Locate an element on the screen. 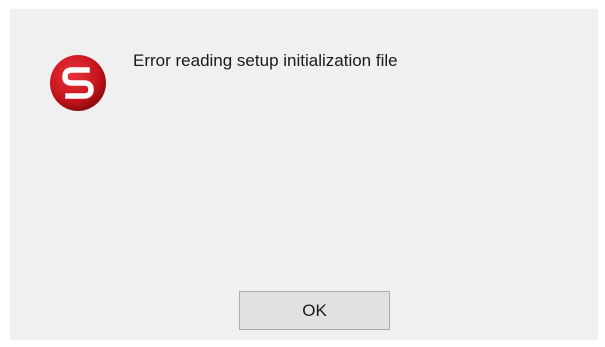 The height and width of the screenshot is (347, 605). app-logo-icon is located at coordinates (78, 83).